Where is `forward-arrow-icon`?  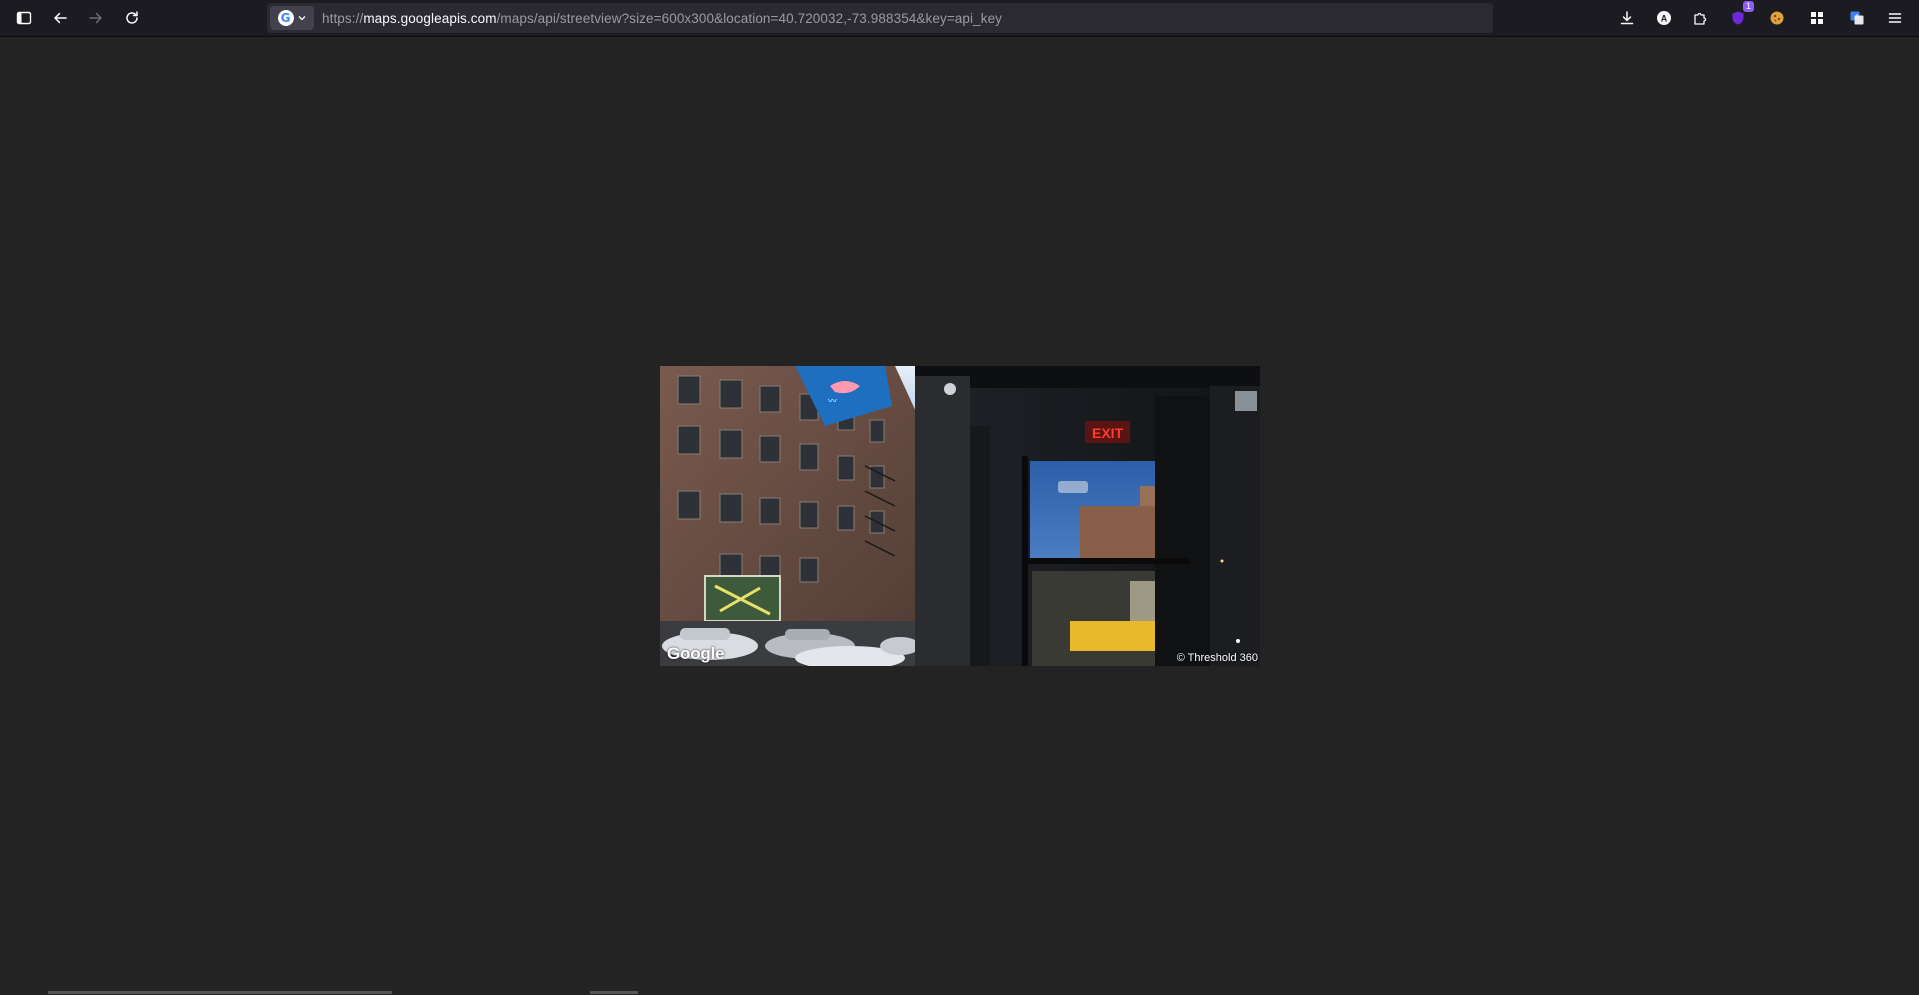 forward-arrow-icon is located at coordinates (95, 18).